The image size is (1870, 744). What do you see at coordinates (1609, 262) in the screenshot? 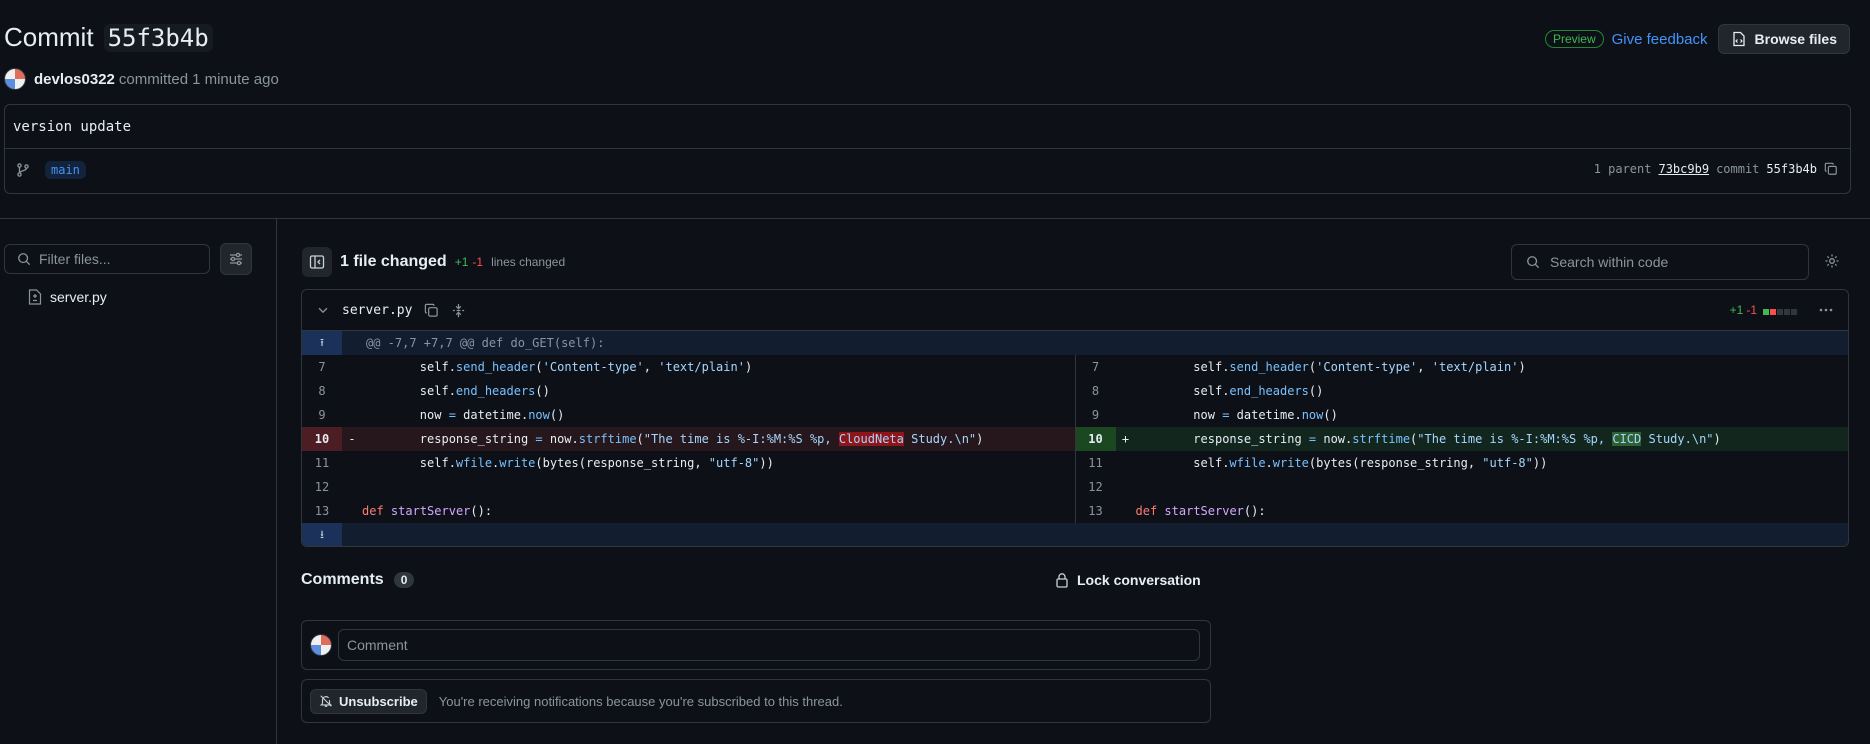
I see `search-placeholder: Search within code` at bounding box center [1609, 262].